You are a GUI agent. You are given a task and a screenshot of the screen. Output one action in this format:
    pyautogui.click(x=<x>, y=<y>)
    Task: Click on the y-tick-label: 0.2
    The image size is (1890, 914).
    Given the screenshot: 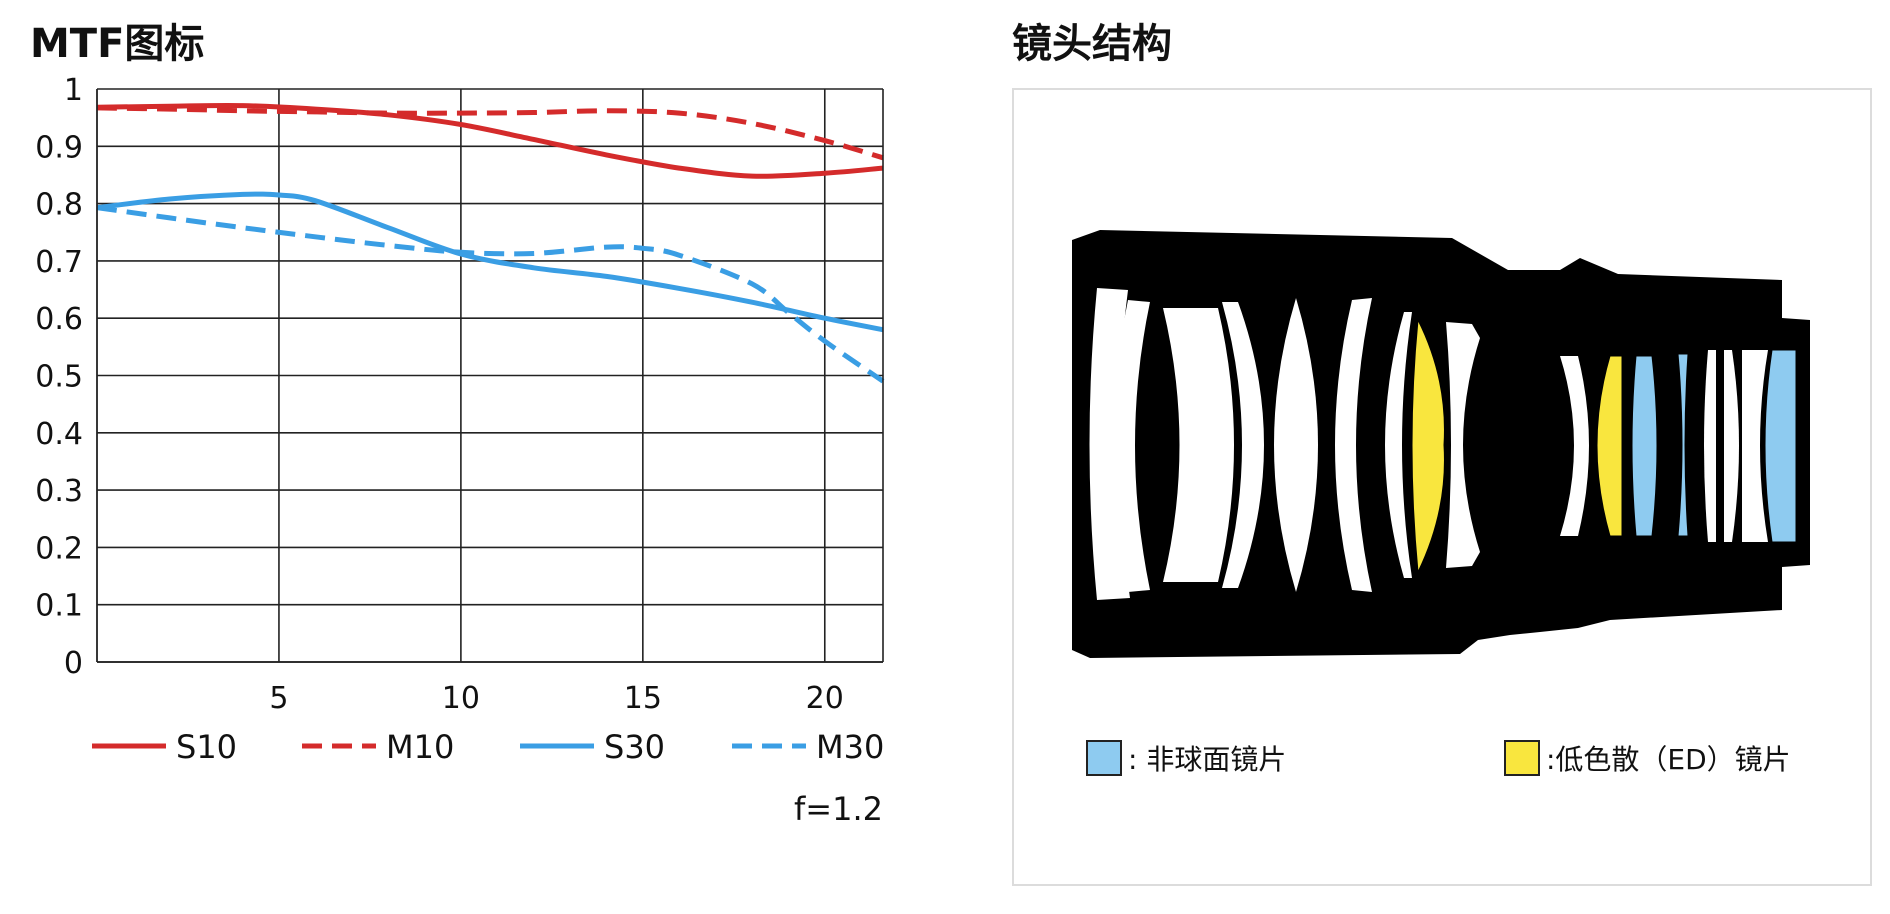 What is the action you would take?
    pyautogui.click(x=59, y=548)
    